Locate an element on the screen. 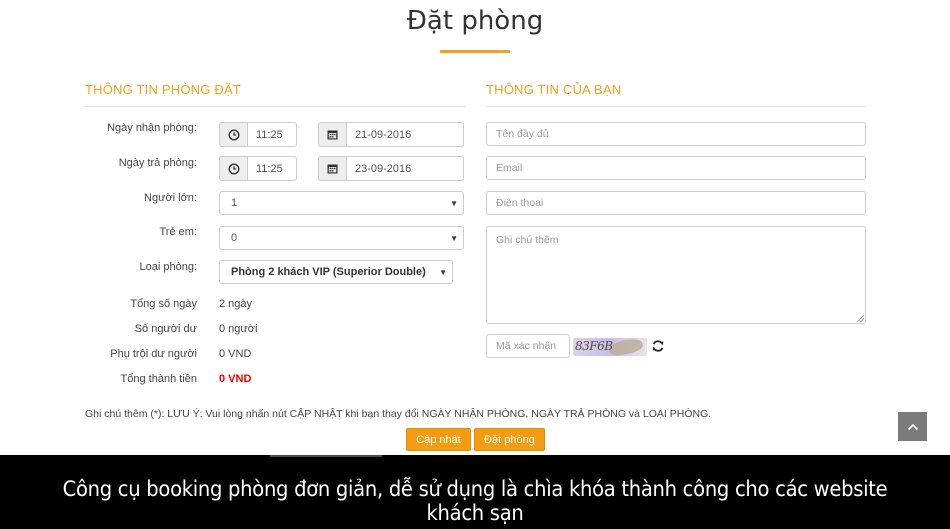 The width and height of the screenshot is (950, 529). captcha-image: 83F6B is located at coordinates (610, 347).